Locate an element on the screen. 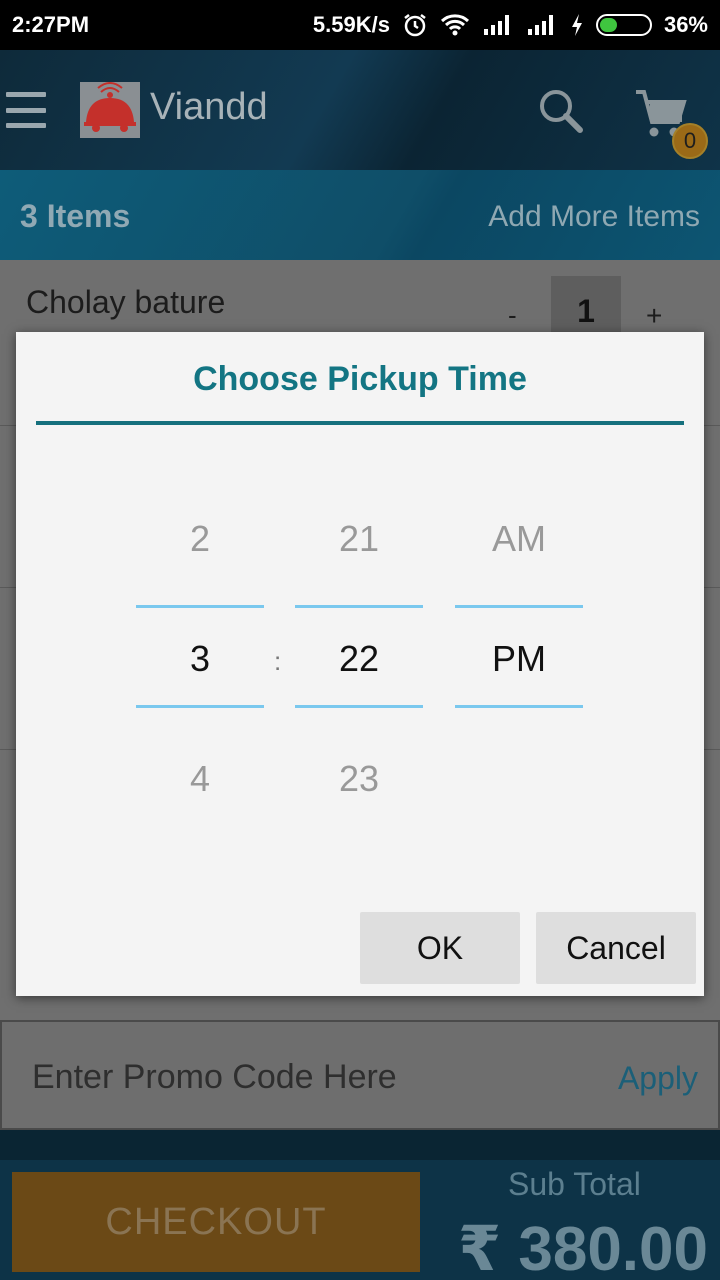  hour-selection-line-bottom is located at coordinates (200, 706).